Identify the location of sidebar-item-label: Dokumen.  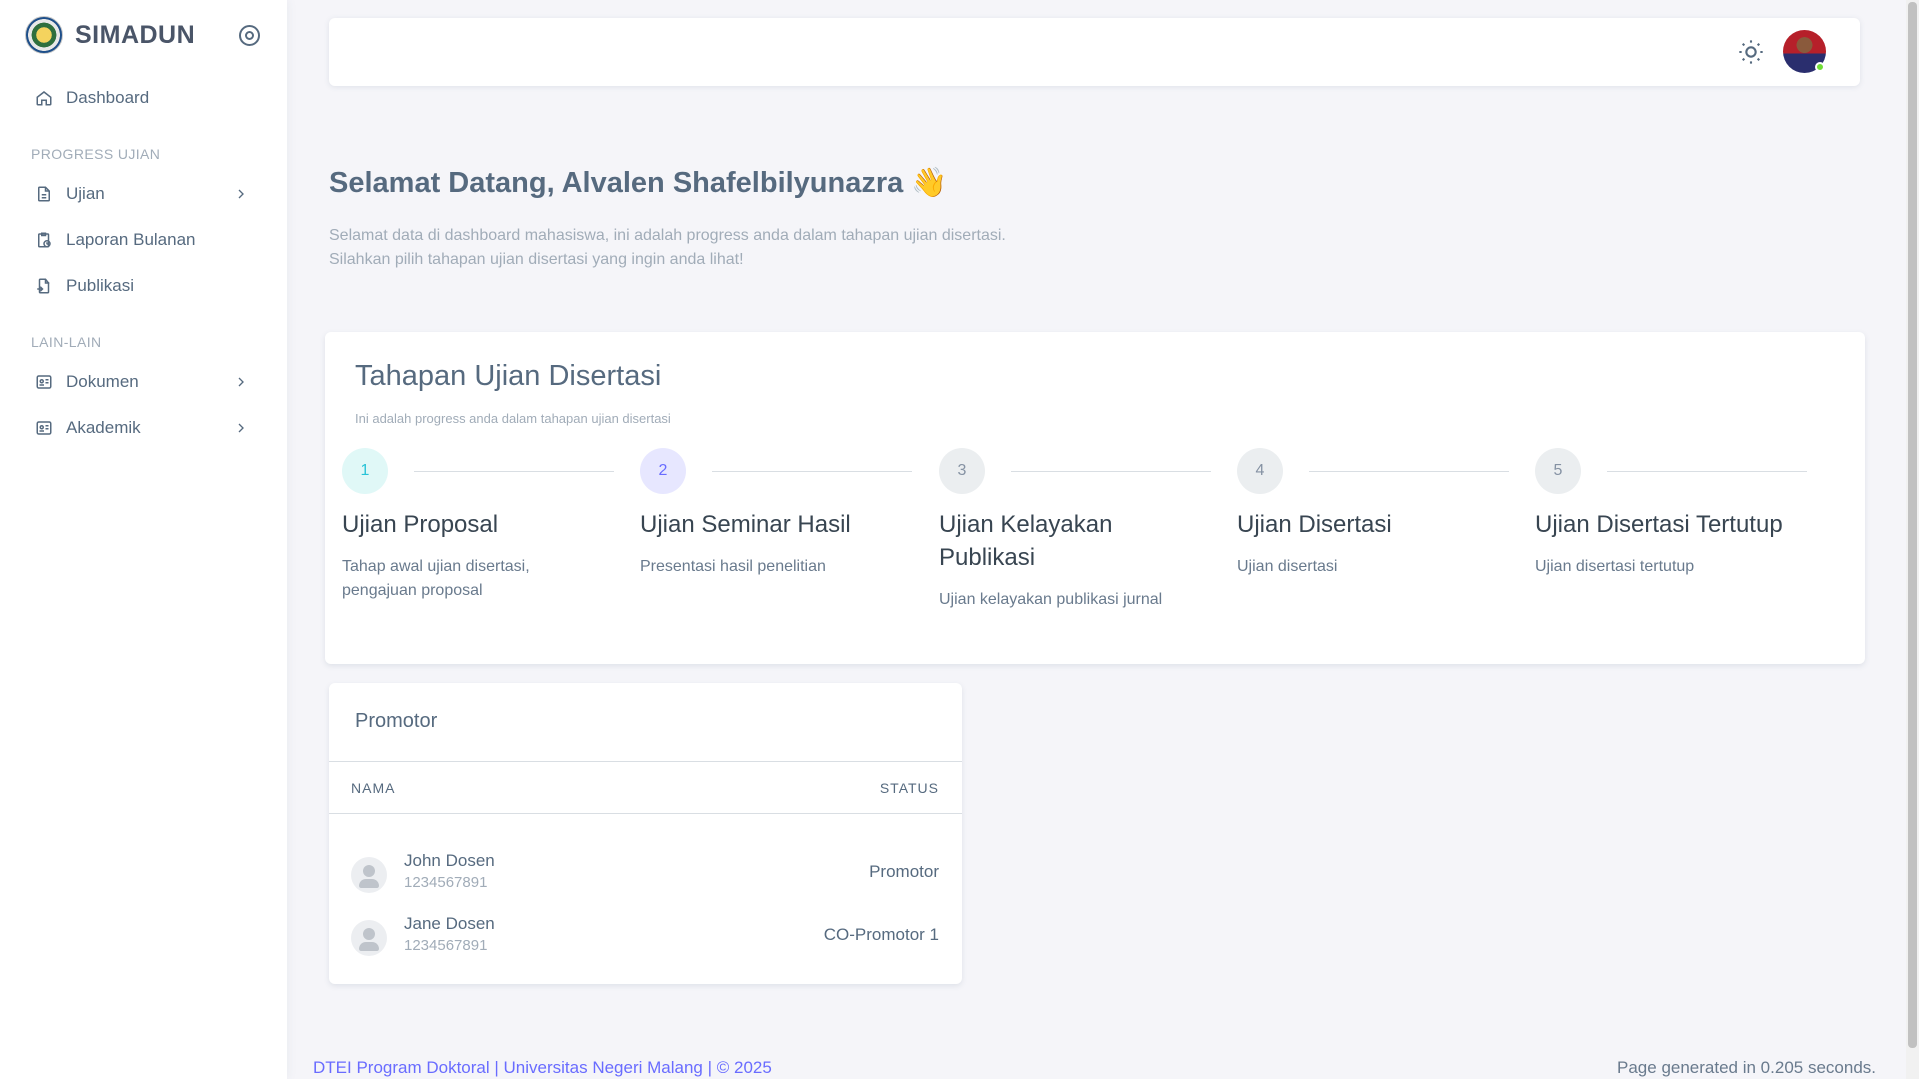
(102, 381).